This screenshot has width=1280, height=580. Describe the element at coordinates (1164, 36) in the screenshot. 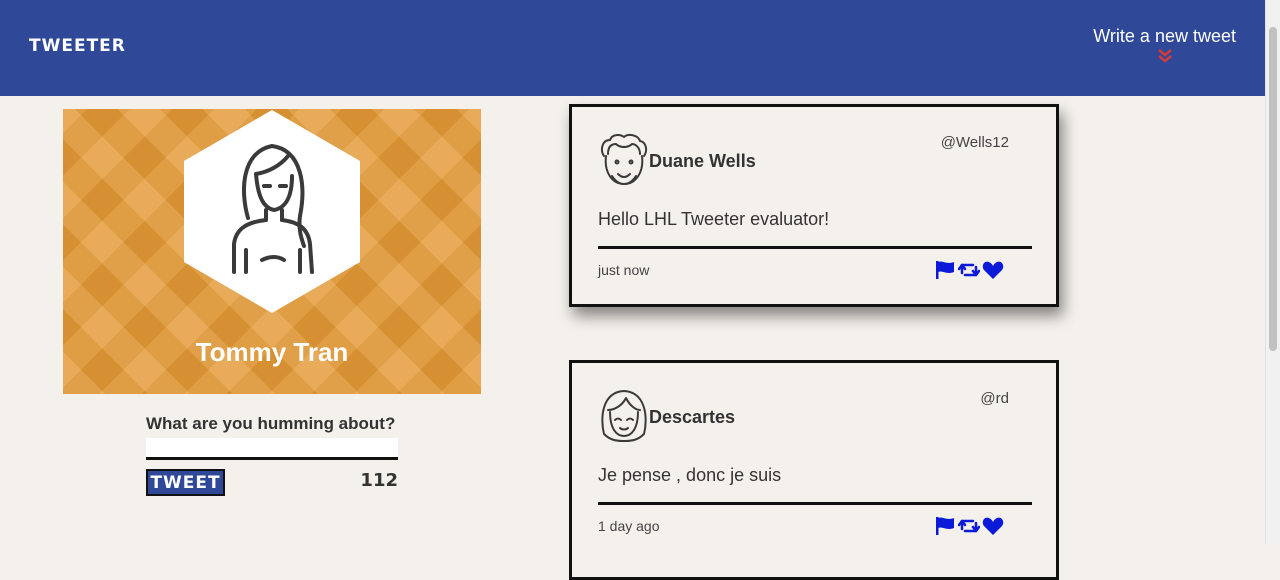

I see `write-new-tweet-label: Write a new tweet` at that location.